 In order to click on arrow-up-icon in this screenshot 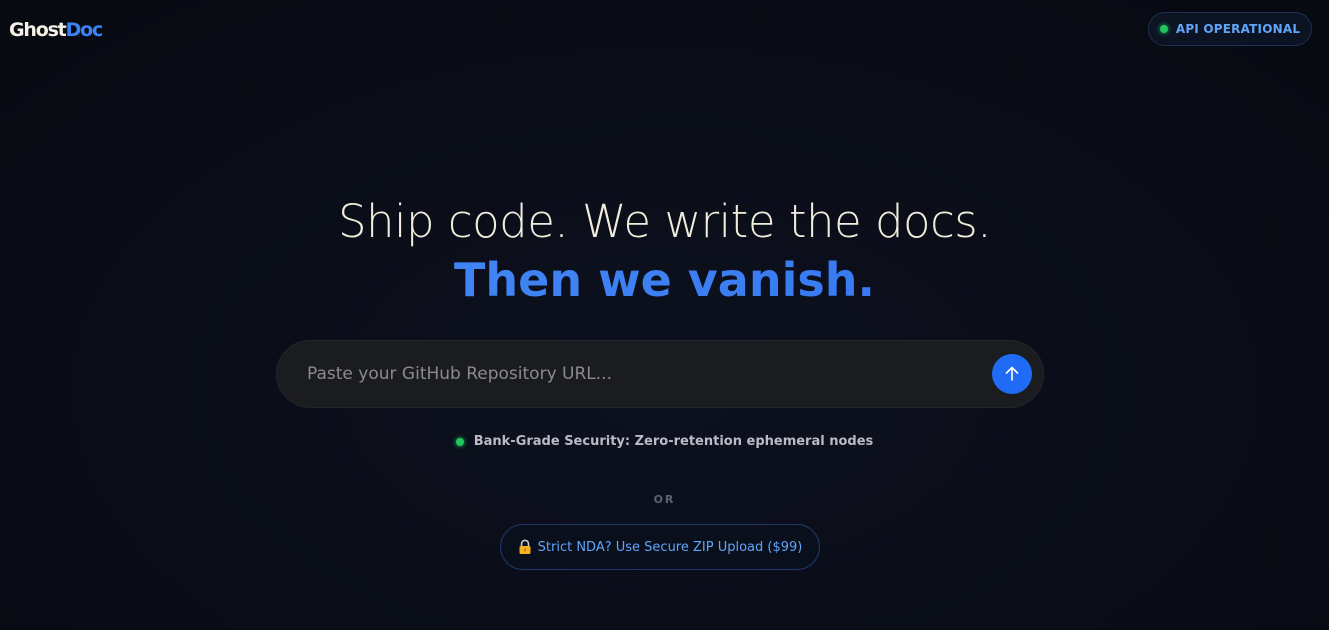, I will do `click(1012, 373)`.